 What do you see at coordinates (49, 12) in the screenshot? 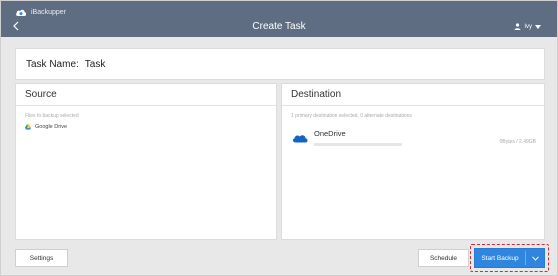
I see `brand-name: iBackupper` at bounding box center [49, 12].